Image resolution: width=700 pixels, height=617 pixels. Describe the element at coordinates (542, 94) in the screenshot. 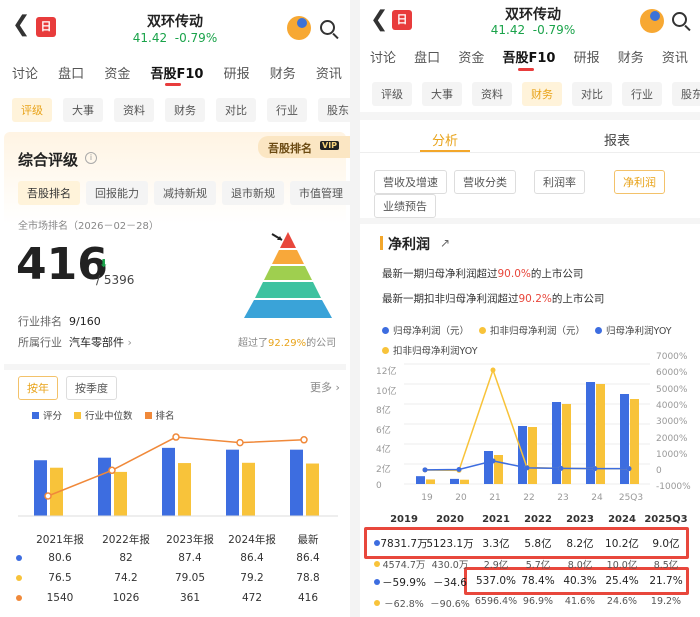

I see `subtab-finance-r: 财务` at that location.